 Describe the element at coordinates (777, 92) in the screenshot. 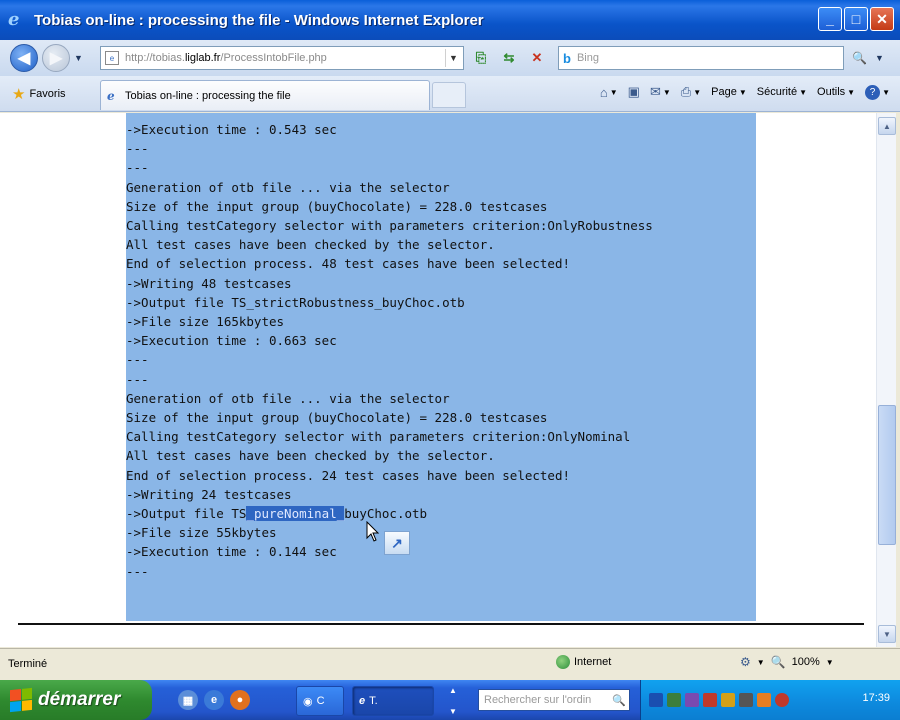

I see `security-menu-label: Sécurité` at that location.